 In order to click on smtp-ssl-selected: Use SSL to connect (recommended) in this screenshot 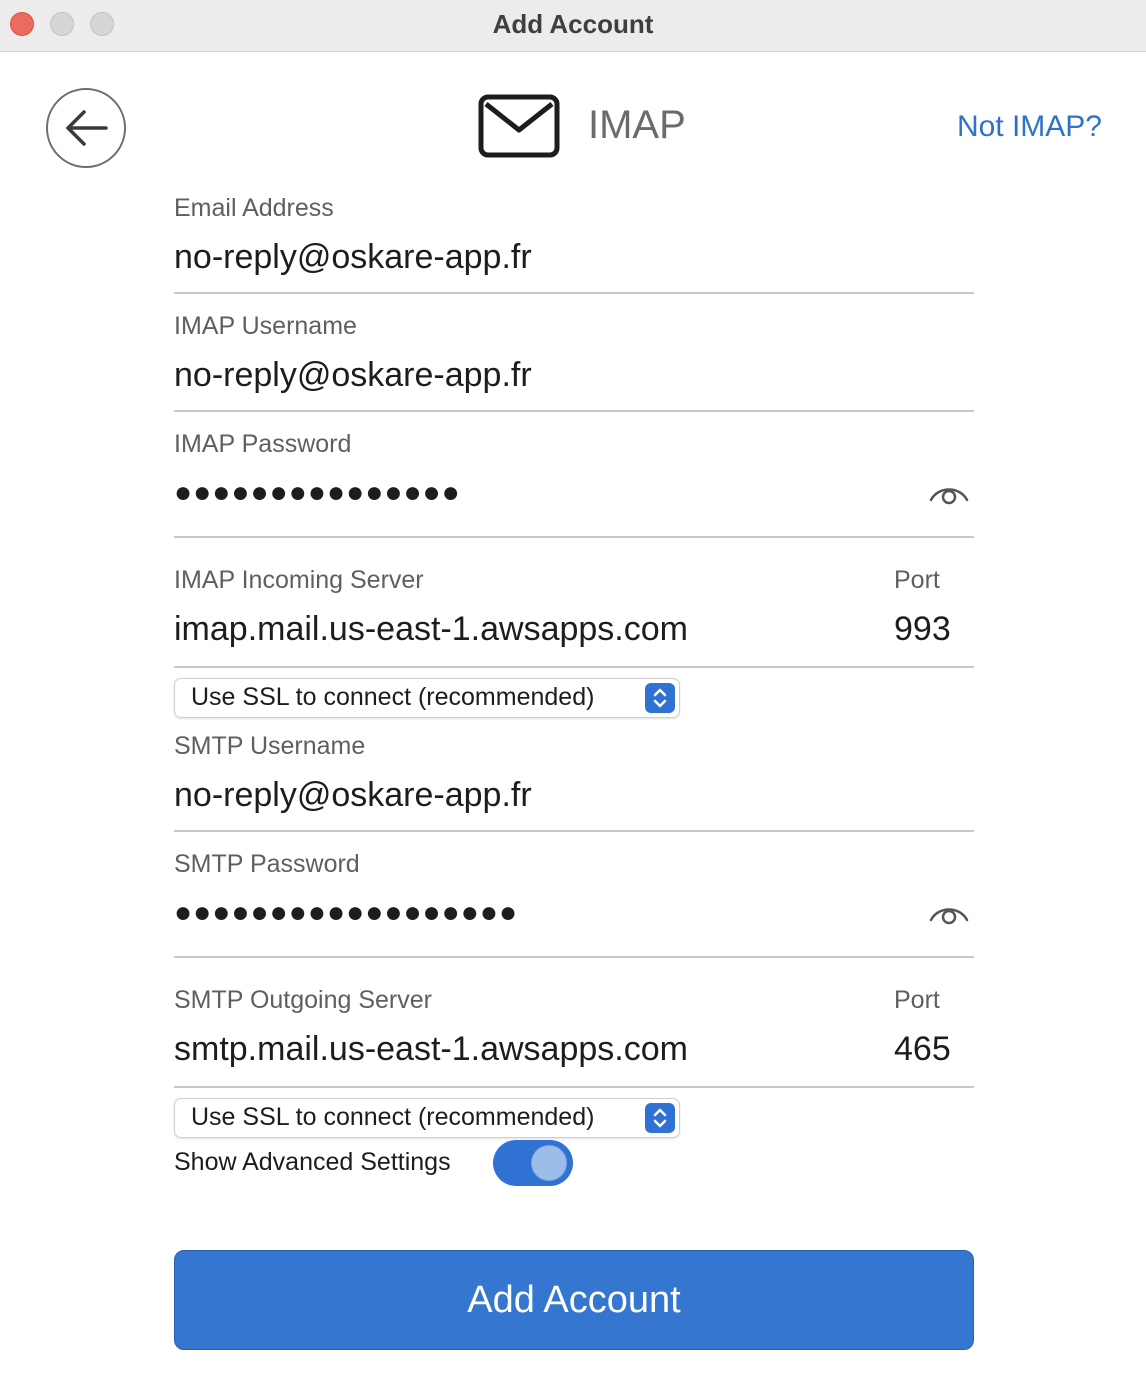, I will do `click(393, 1117)`.